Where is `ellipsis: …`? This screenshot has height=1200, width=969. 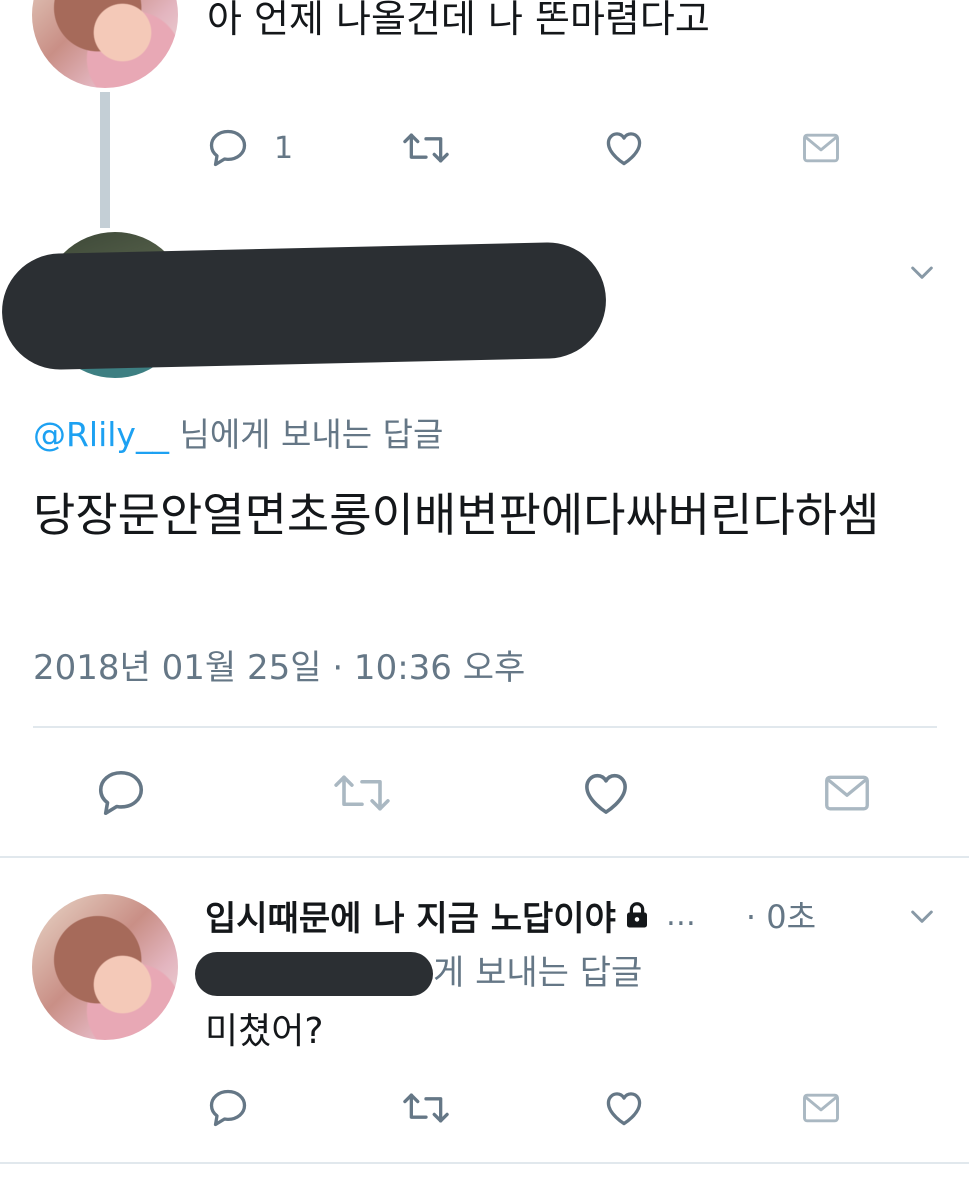
ellipsis: … is located at coordinates (680, 915).